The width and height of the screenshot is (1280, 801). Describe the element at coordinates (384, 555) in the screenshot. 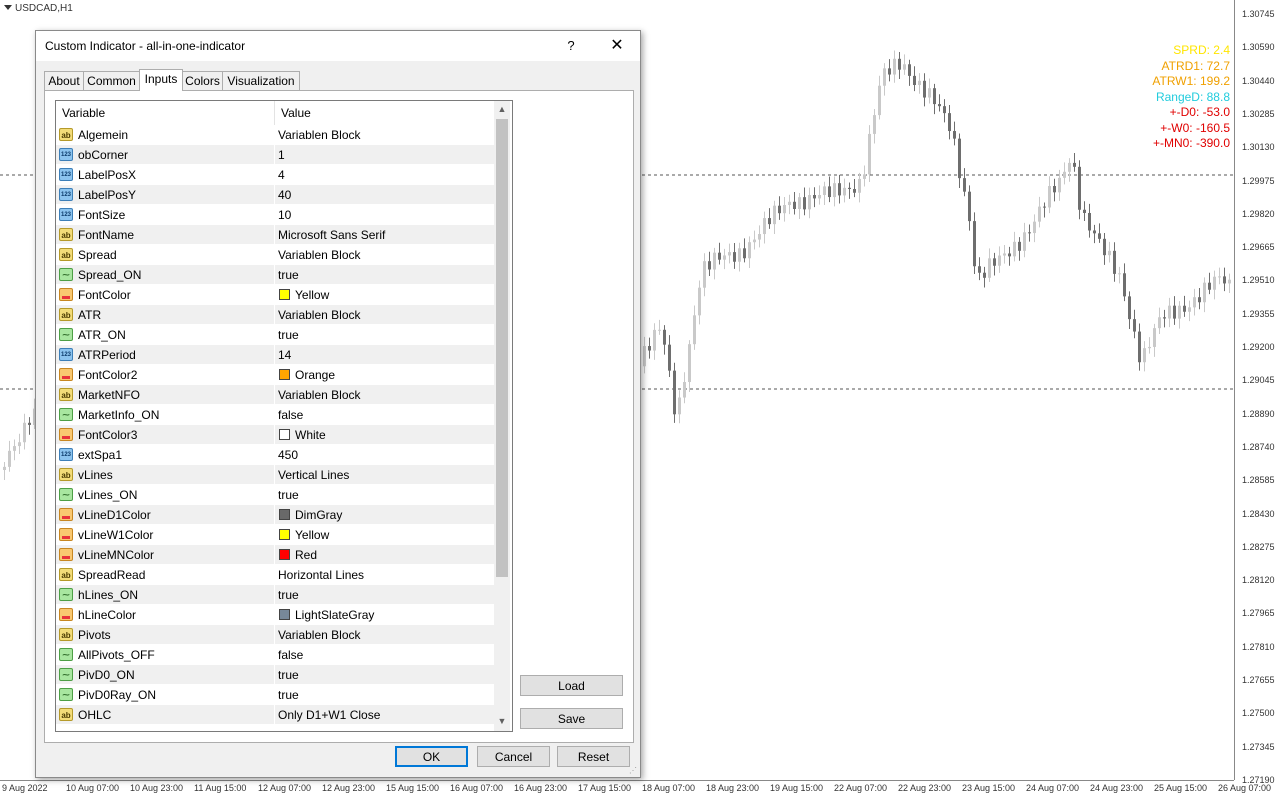

I see `value-cell: Red` at that location.